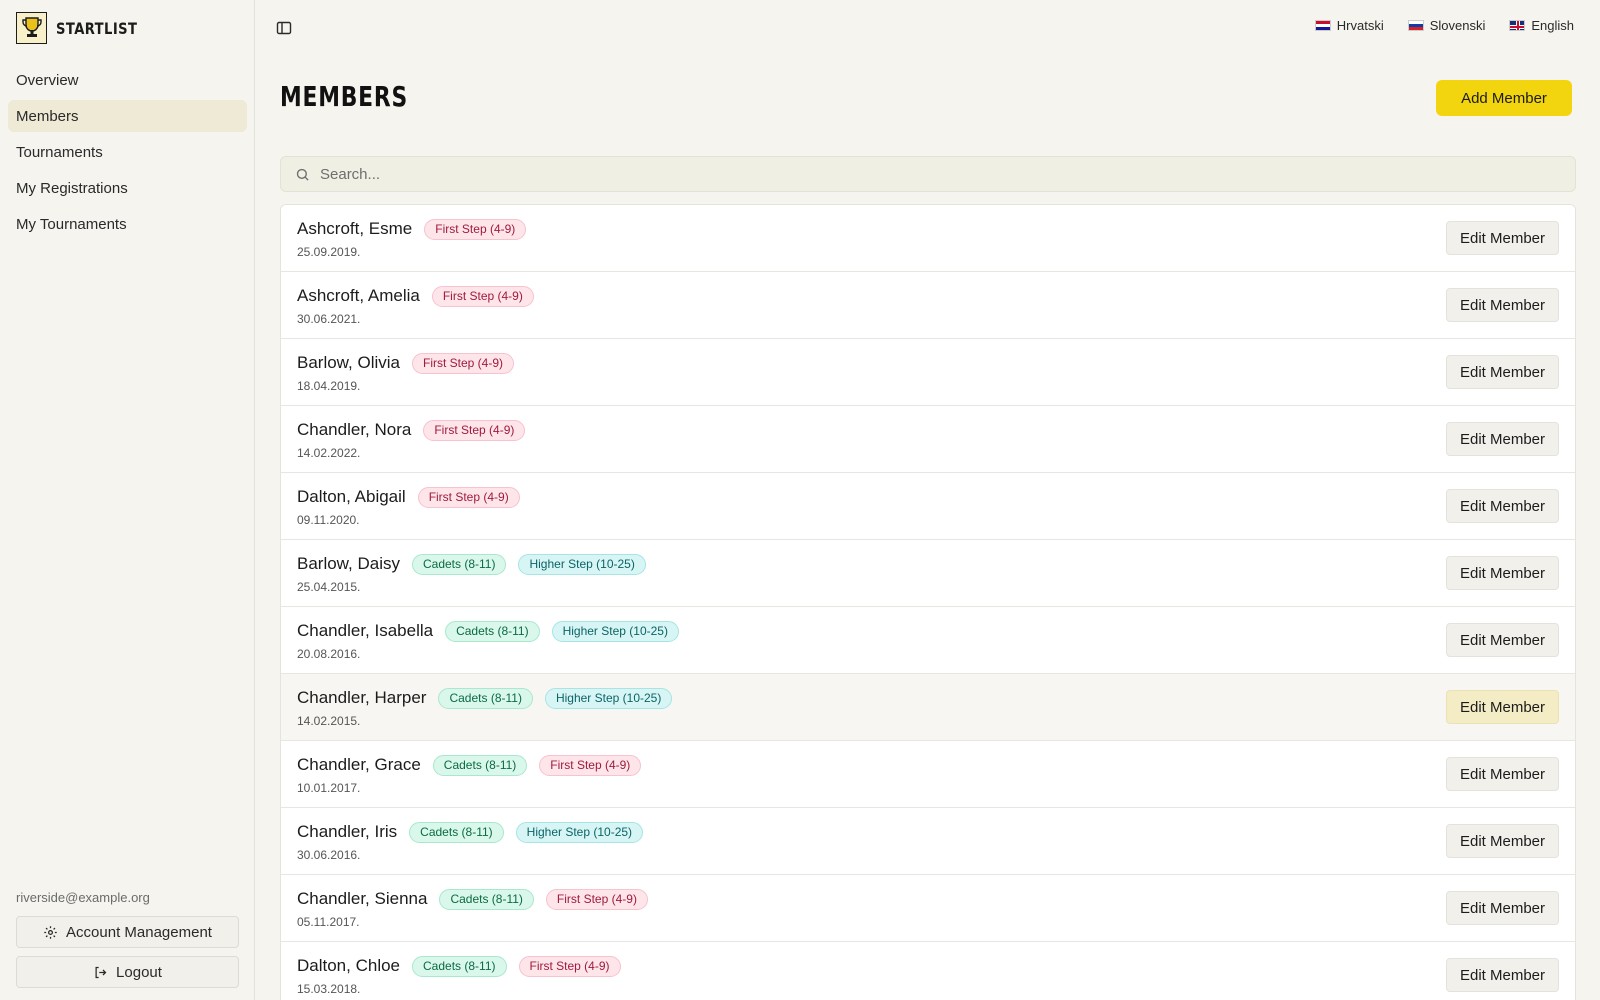 This screenshot has height=1000, width=1600. Describe the element at coordinates (1322, 25) in the screenshot. I see `croatia-flag-icon` at that location.